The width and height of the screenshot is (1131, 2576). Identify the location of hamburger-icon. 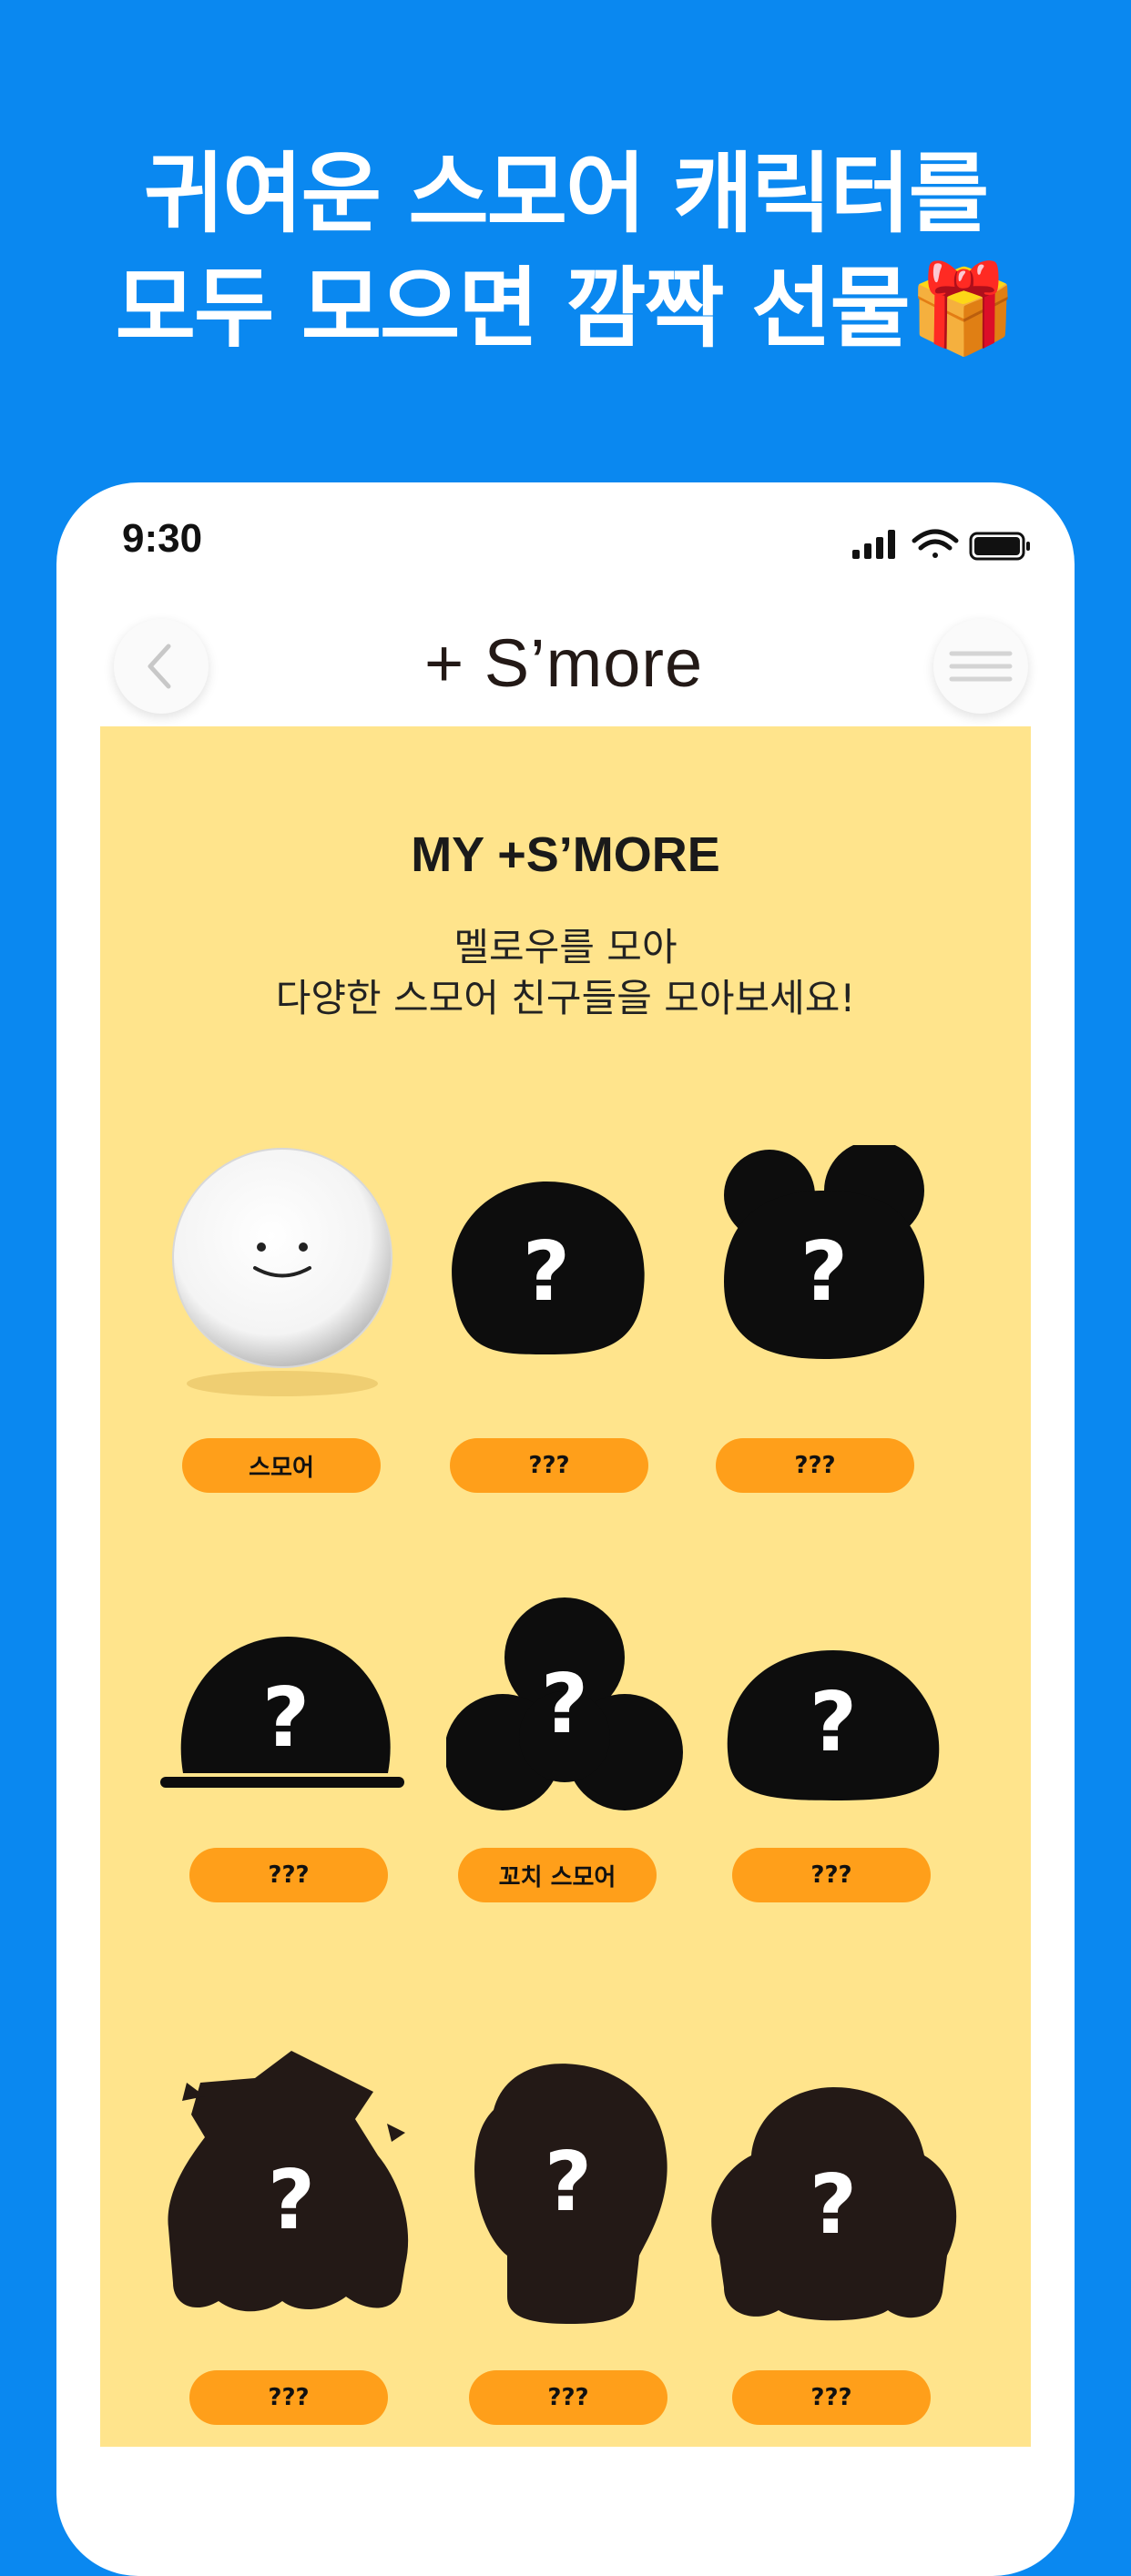
(981, 666).